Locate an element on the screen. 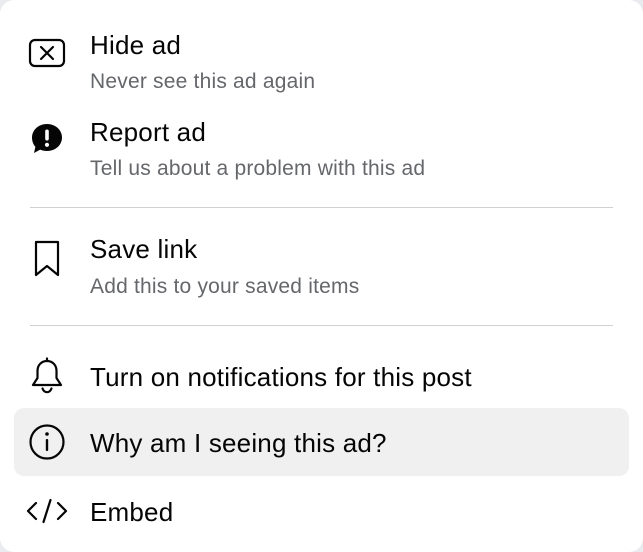 Image resolution: width=643 pixels, height=552 pixels. menu-item-title: Save link is located at coordinates (144, 249).